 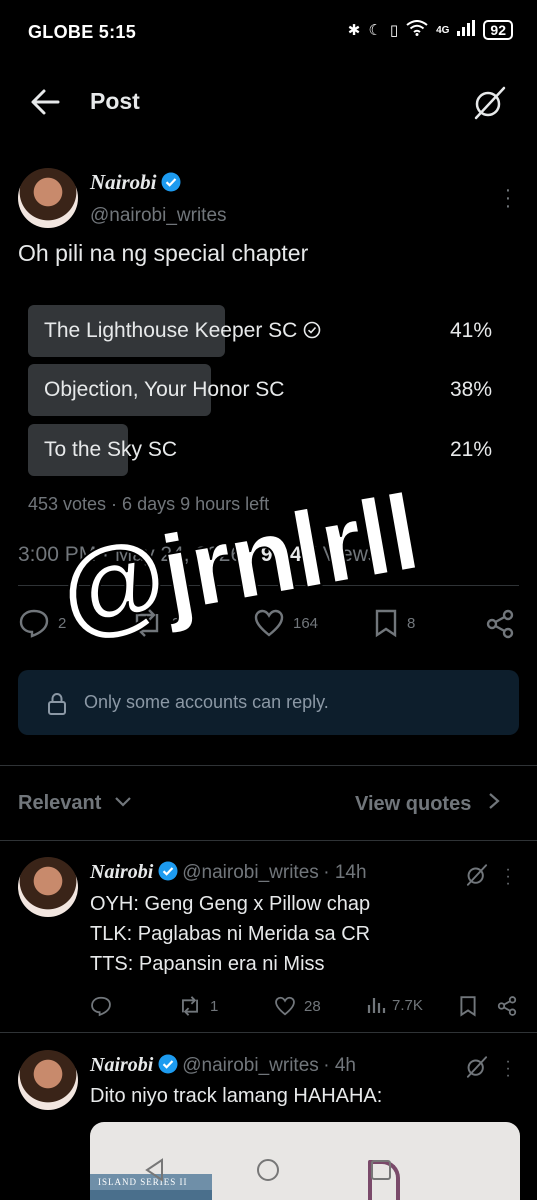 I want to click on bookmark-button: 8, so click(x=394, y=623).